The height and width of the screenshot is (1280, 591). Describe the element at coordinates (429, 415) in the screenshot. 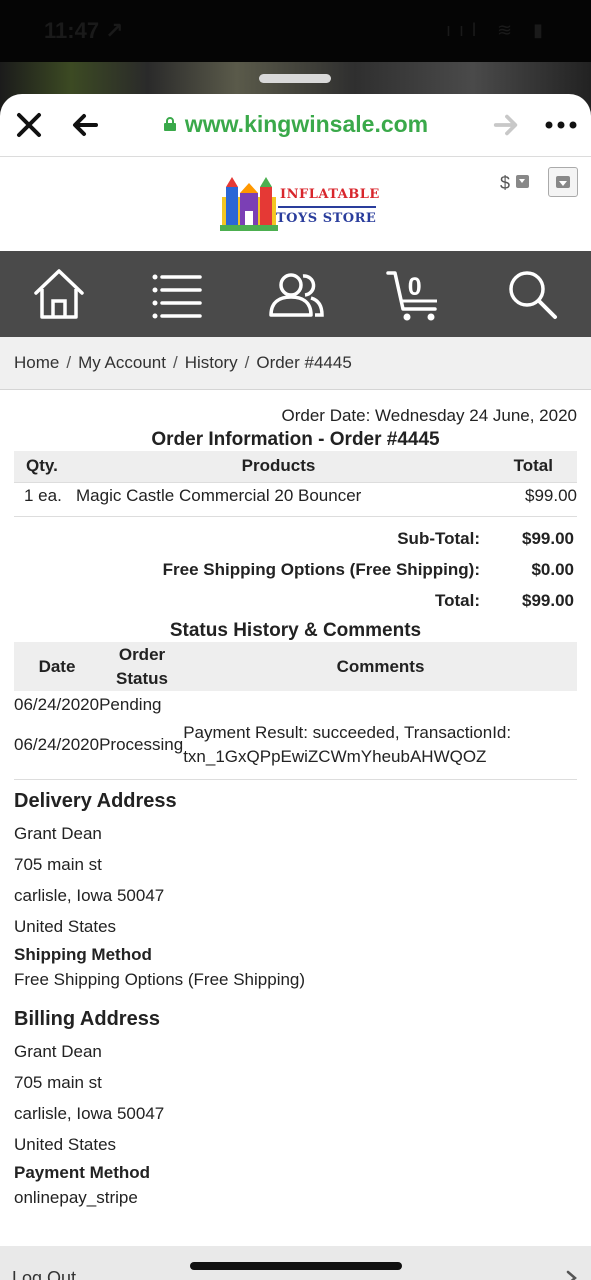

I see `order-date: Order Date: Wednesday 24 June, 2020` at that location.